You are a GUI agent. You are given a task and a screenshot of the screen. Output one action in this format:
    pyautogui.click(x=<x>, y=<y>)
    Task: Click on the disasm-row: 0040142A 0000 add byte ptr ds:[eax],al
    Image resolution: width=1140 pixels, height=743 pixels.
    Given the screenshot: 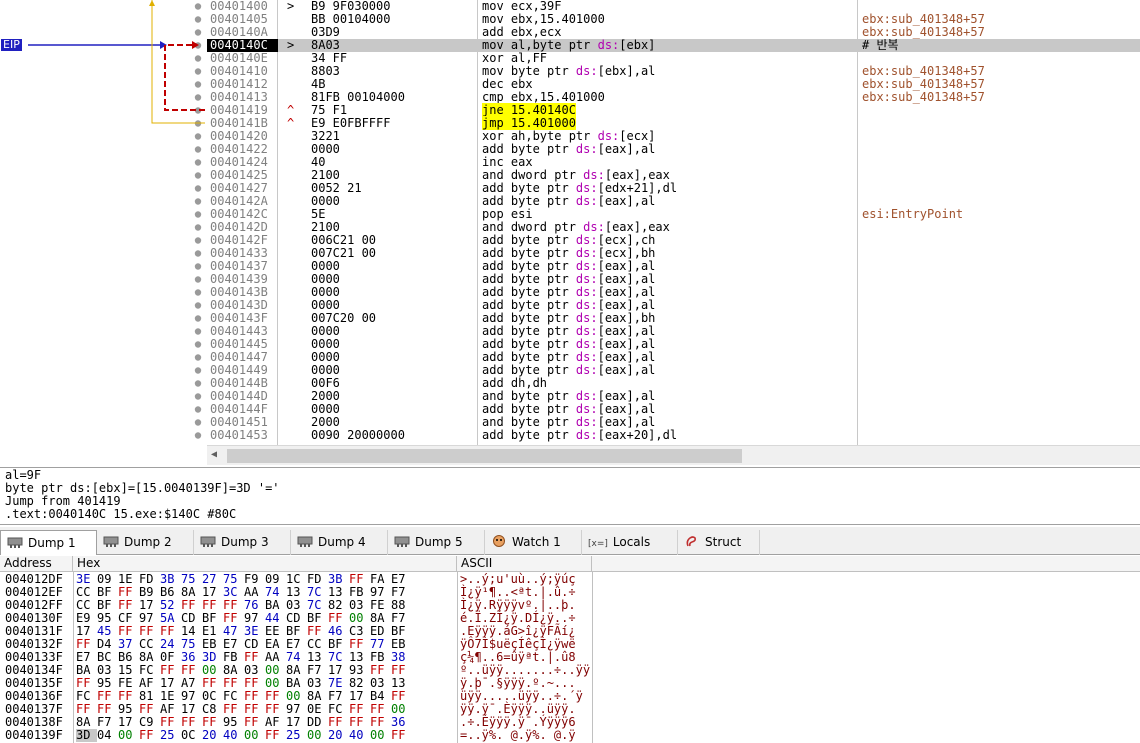 What is the action you would take?
    pyautogui.click(x=673, y=201)
    